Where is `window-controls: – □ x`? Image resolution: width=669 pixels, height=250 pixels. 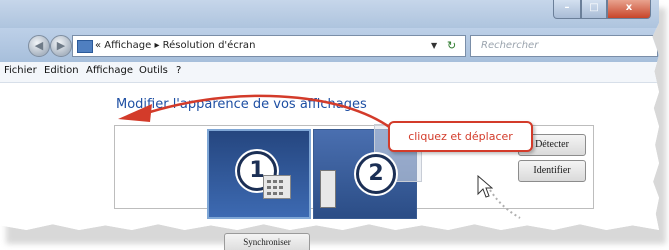
window-controls: – □ x is located at coordinates (602, 9).